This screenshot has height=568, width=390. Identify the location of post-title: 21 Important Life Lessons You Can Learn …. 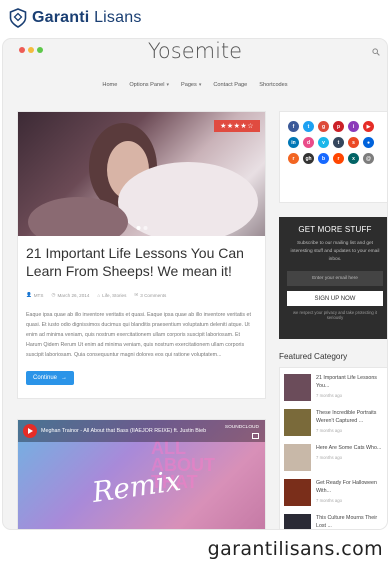
(141, 262).